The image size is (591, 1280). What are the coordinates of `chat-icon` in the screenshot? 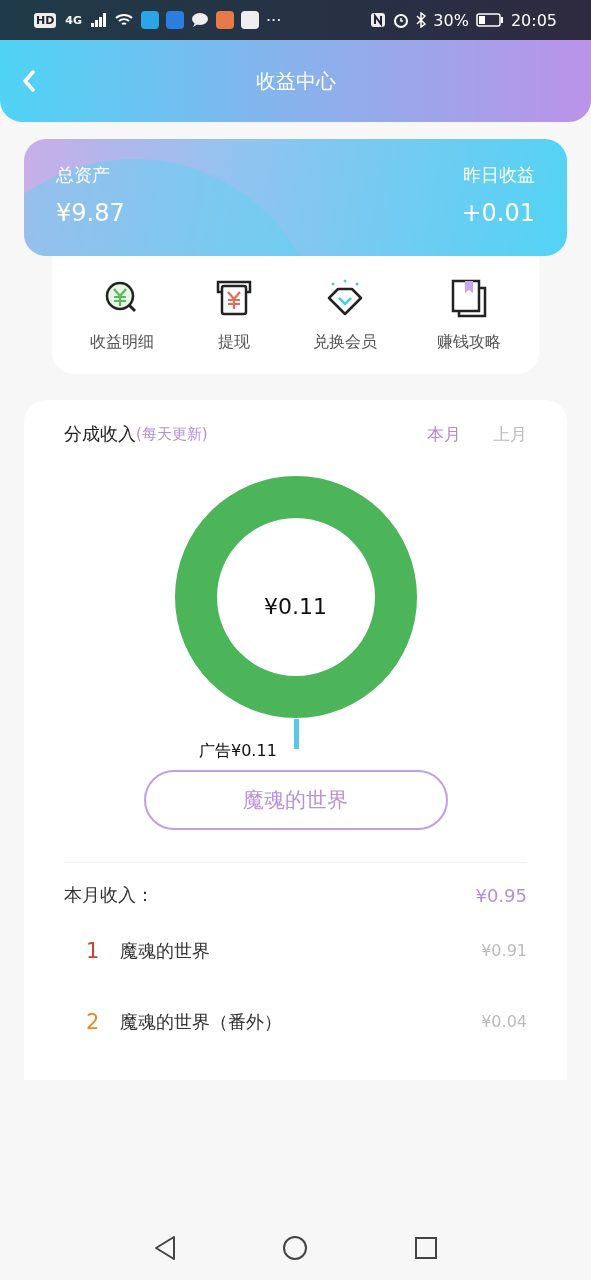 It's located at (200, 20).